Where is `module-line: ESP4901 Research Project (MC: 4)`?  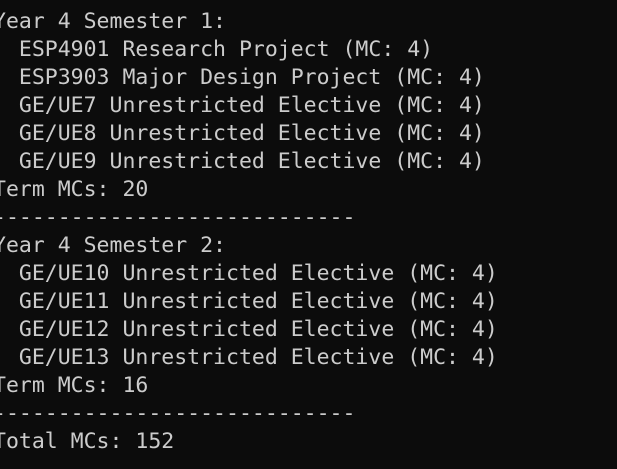
module-line: ESP4901 Research Project (MC: 4) is located at coordinates (217, 49).